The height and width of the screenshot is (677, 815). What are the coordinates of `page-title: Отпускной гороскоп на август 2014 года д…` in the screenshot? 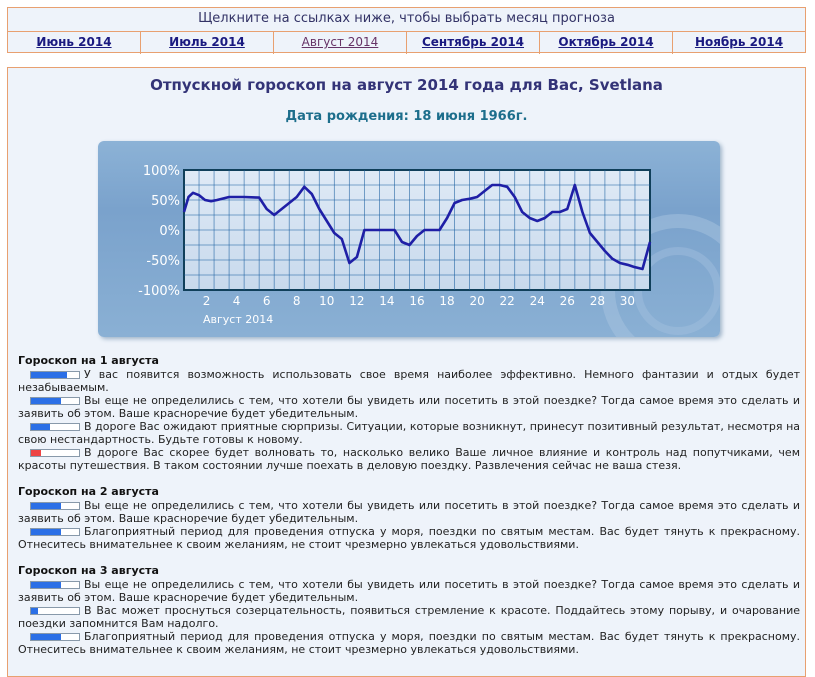 It's located at (406, 85).